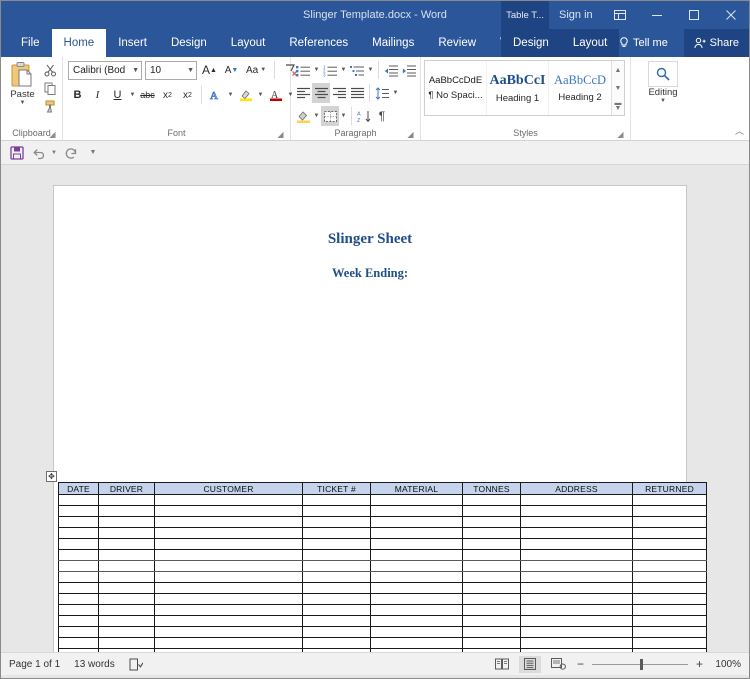 The width and height of the screenshot is (750, 679). I want to click on font-dialog-launcher: ◢, so click(280, 134).